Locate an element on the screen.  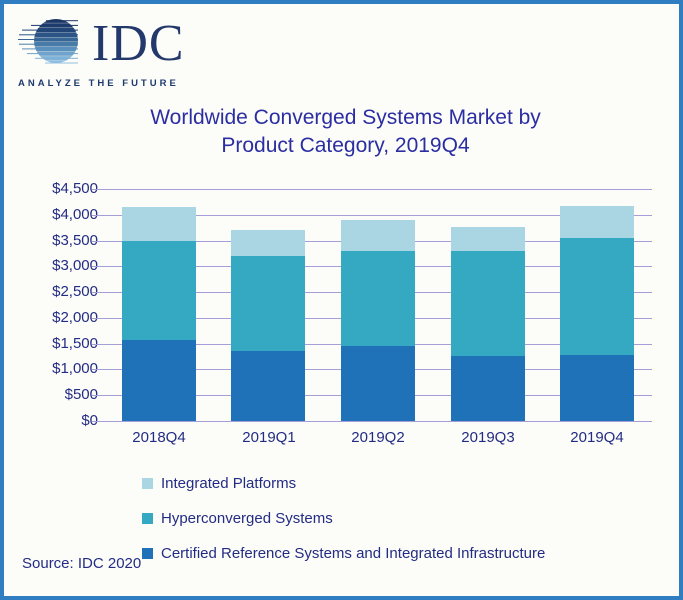
y-axis-tick-label: $1,000 is located at coordinates (75, 368).